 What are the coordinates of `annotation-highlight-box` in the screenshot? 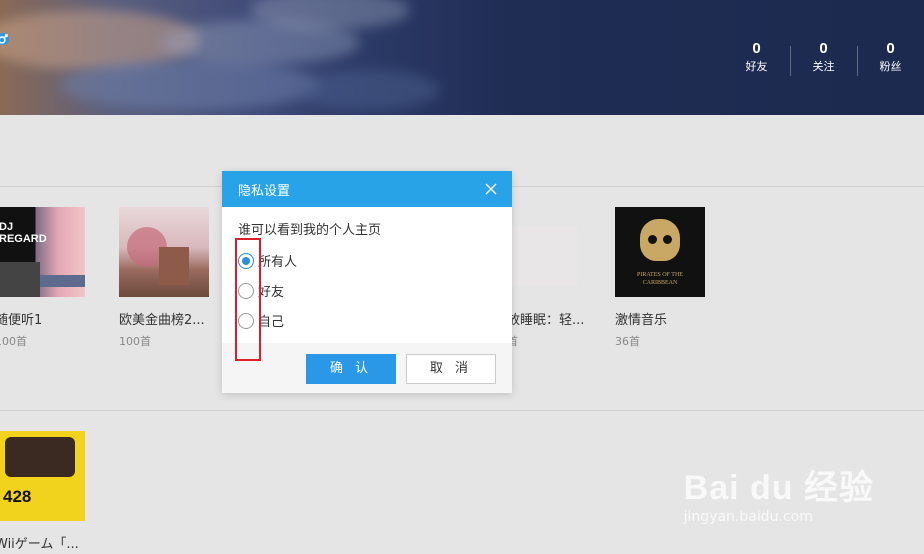 It's located at (248, 299).